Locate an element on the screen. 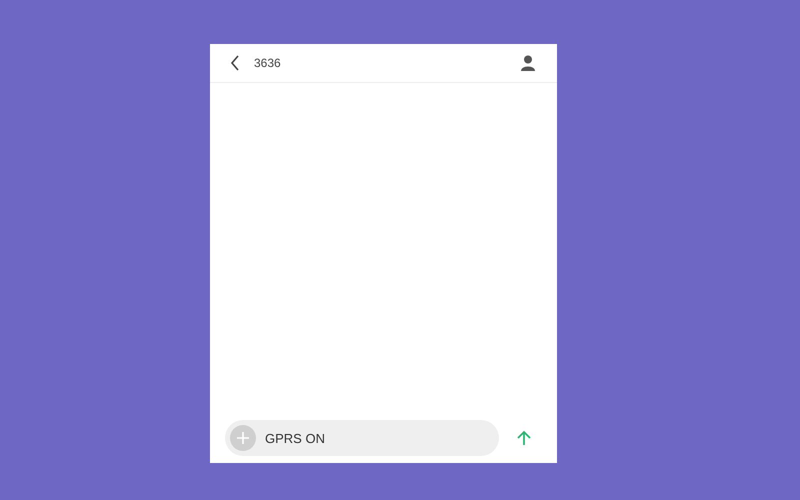 The image size is (800, 500). contact-icon is located at coordinates (528, 63).